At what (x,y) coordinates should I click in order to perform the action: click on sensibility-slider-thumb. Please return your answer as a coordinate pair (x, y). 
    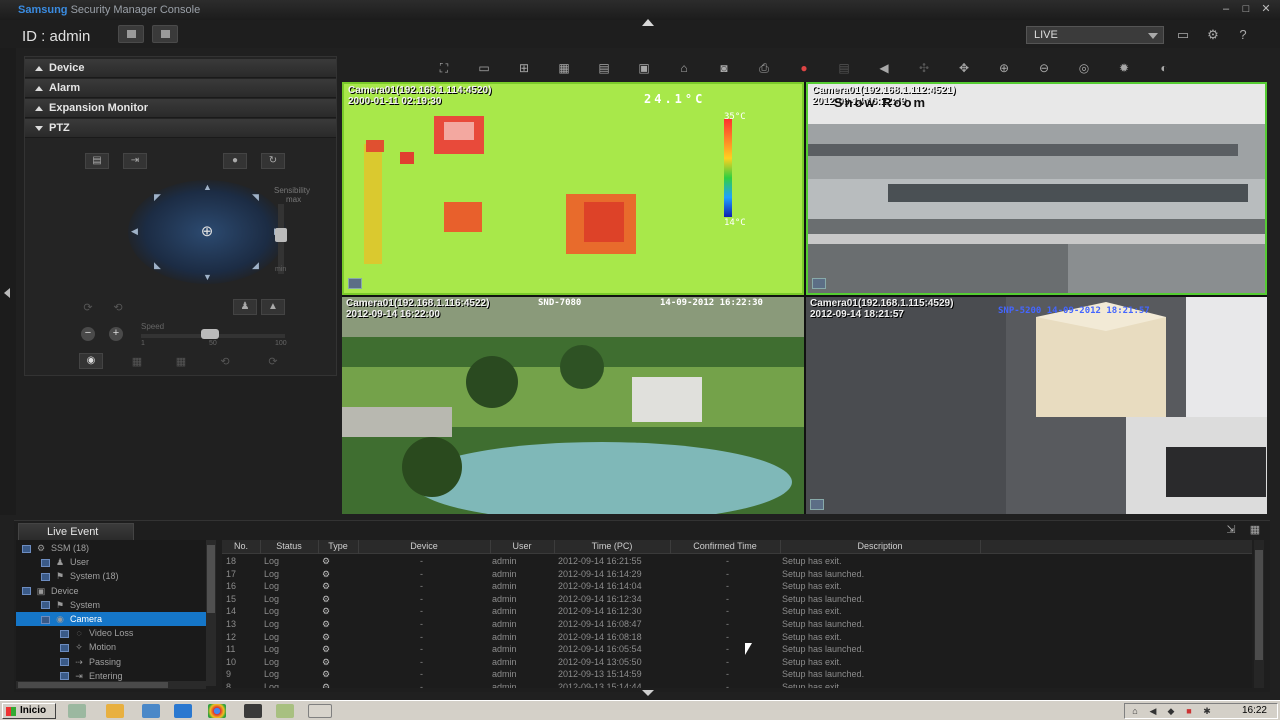
    Looking at the image, I should click on (281, 235).